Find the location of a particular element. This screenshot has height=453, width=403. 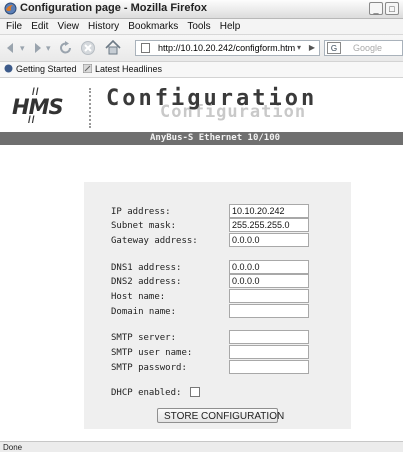

domain-name-field is located at coordinates (269, 311).